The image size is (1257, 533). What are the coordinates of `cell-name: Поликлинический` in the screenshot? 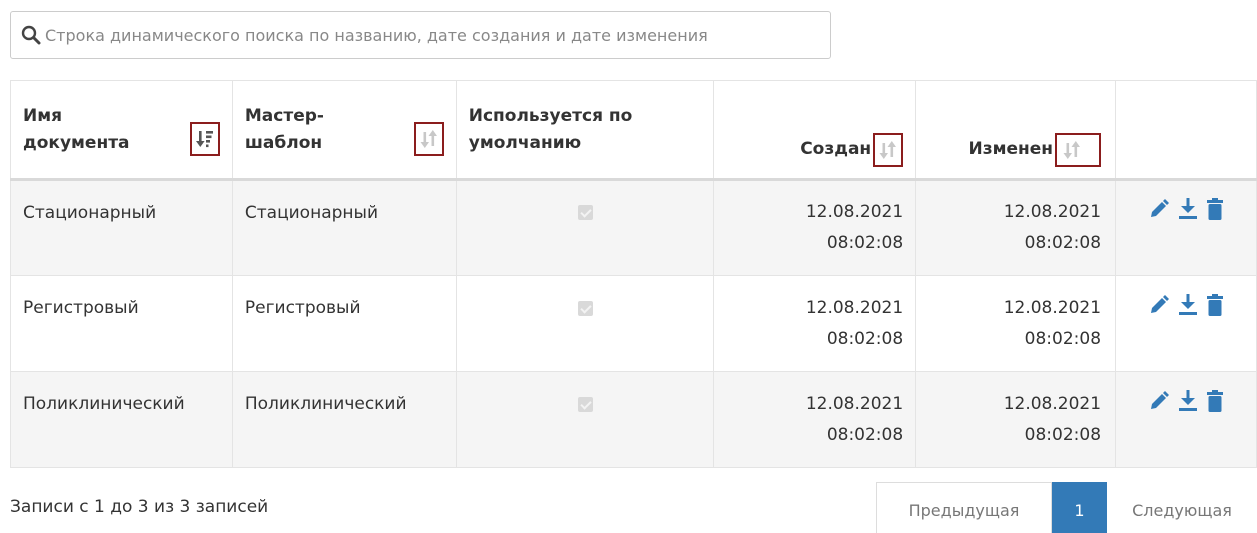 It's located at (121, 419).